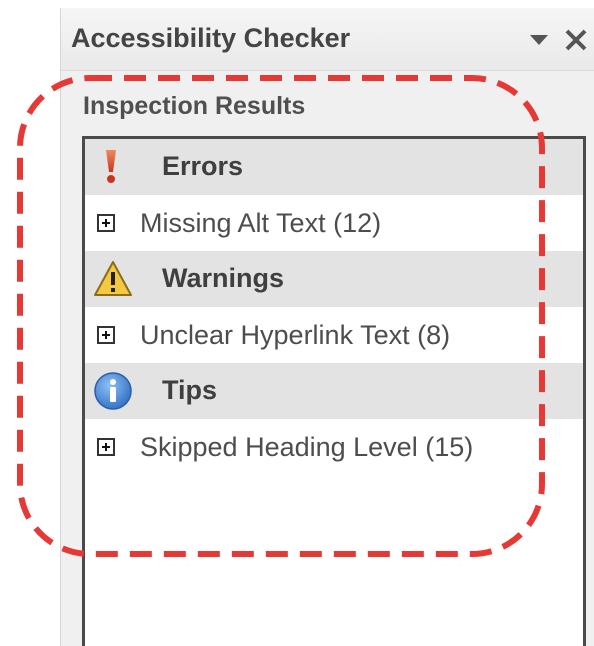  What do you see at coordinates (307, 447) in the screenshot?
I see `issue-label: Skipped Heading Level (15)` at bounding box center [307, 447].